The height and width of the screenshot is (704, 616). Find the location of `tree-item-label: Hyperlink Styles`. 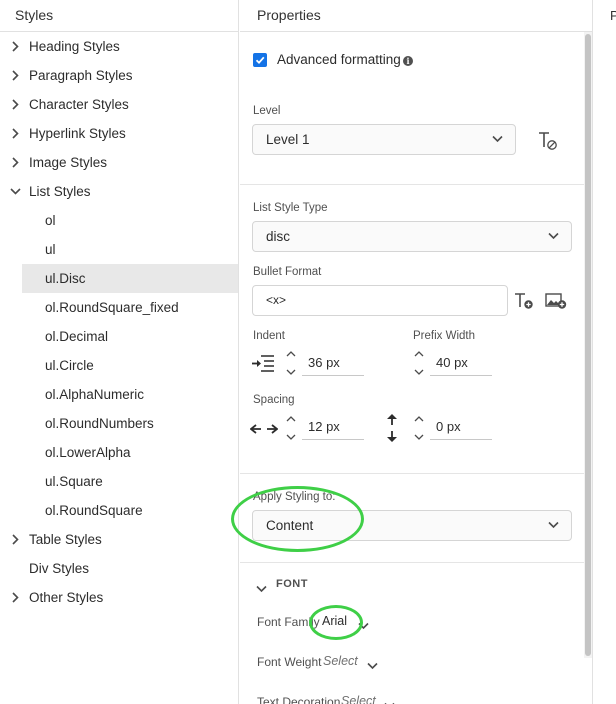

tree-item-label: Hyperlink Styles is located at coordinates (77, 133).